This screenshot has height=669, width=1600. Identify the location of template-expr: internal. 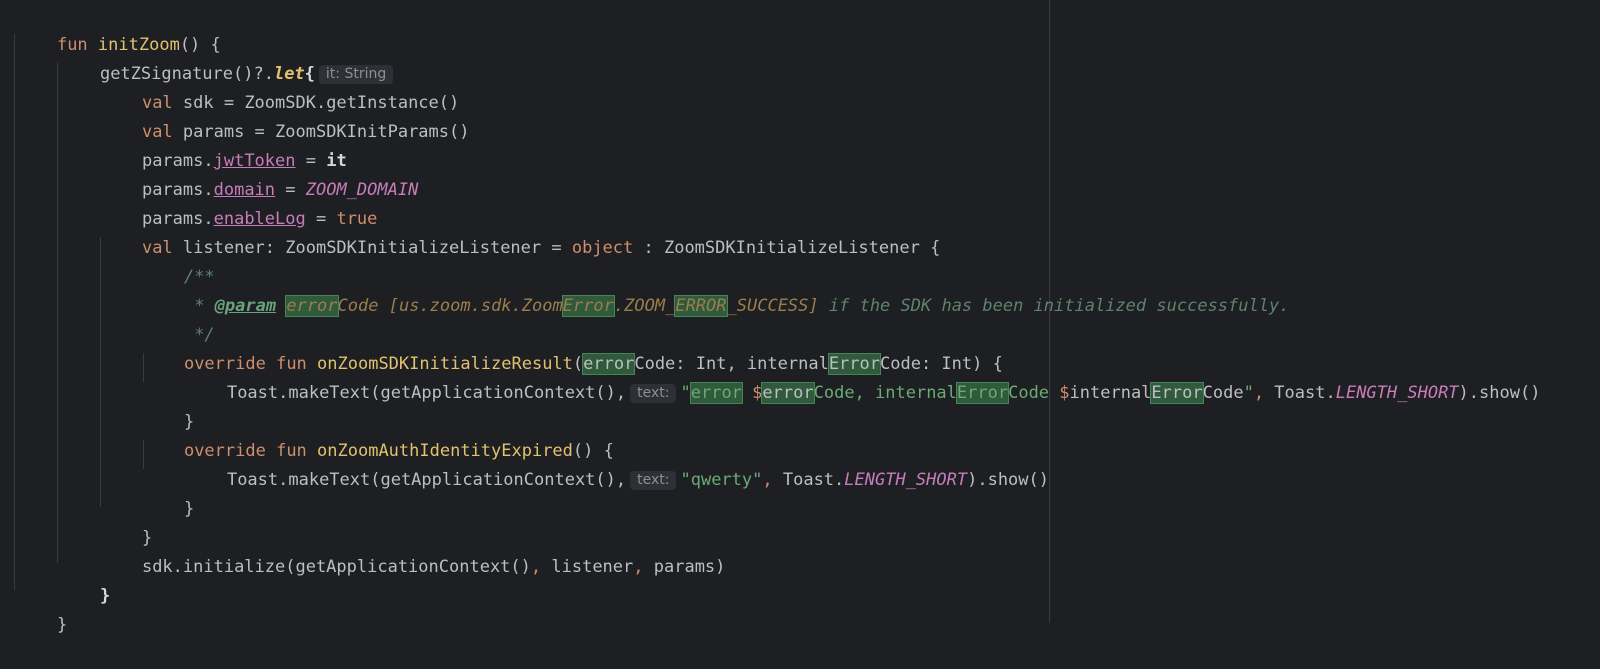
(1110, 393).